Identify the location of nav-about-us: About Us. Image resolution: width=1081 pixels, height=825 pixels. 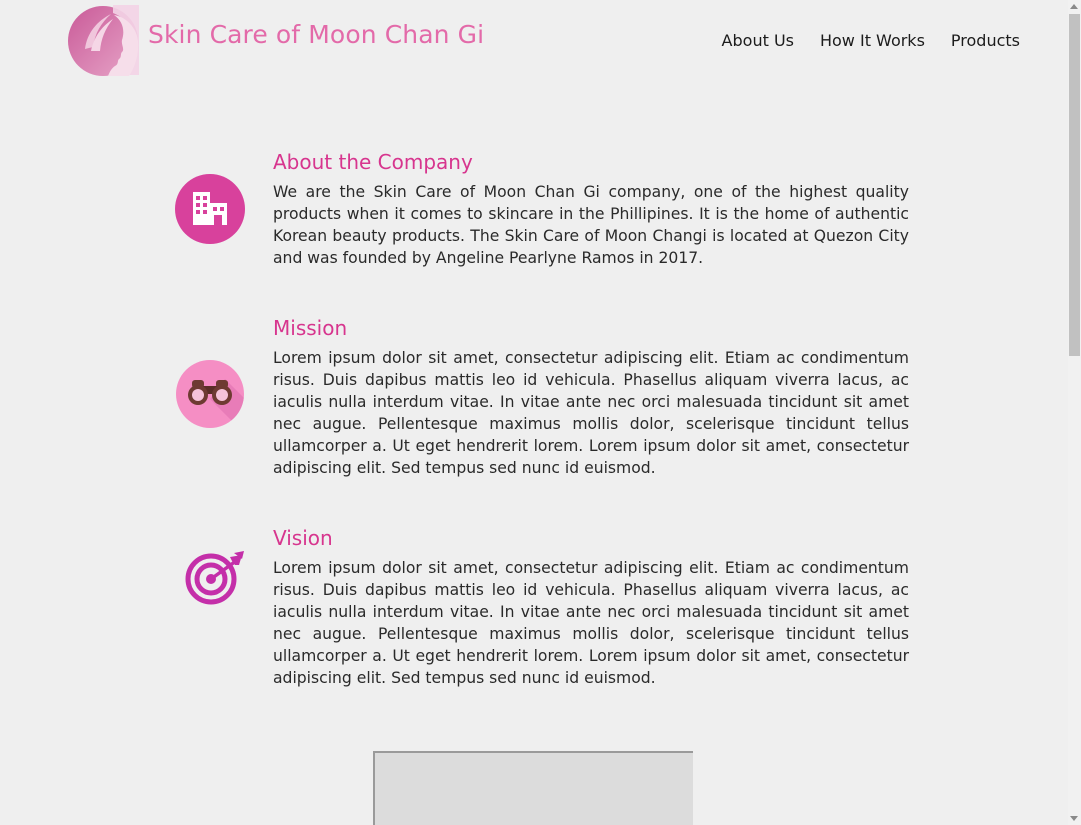
(758, 40).